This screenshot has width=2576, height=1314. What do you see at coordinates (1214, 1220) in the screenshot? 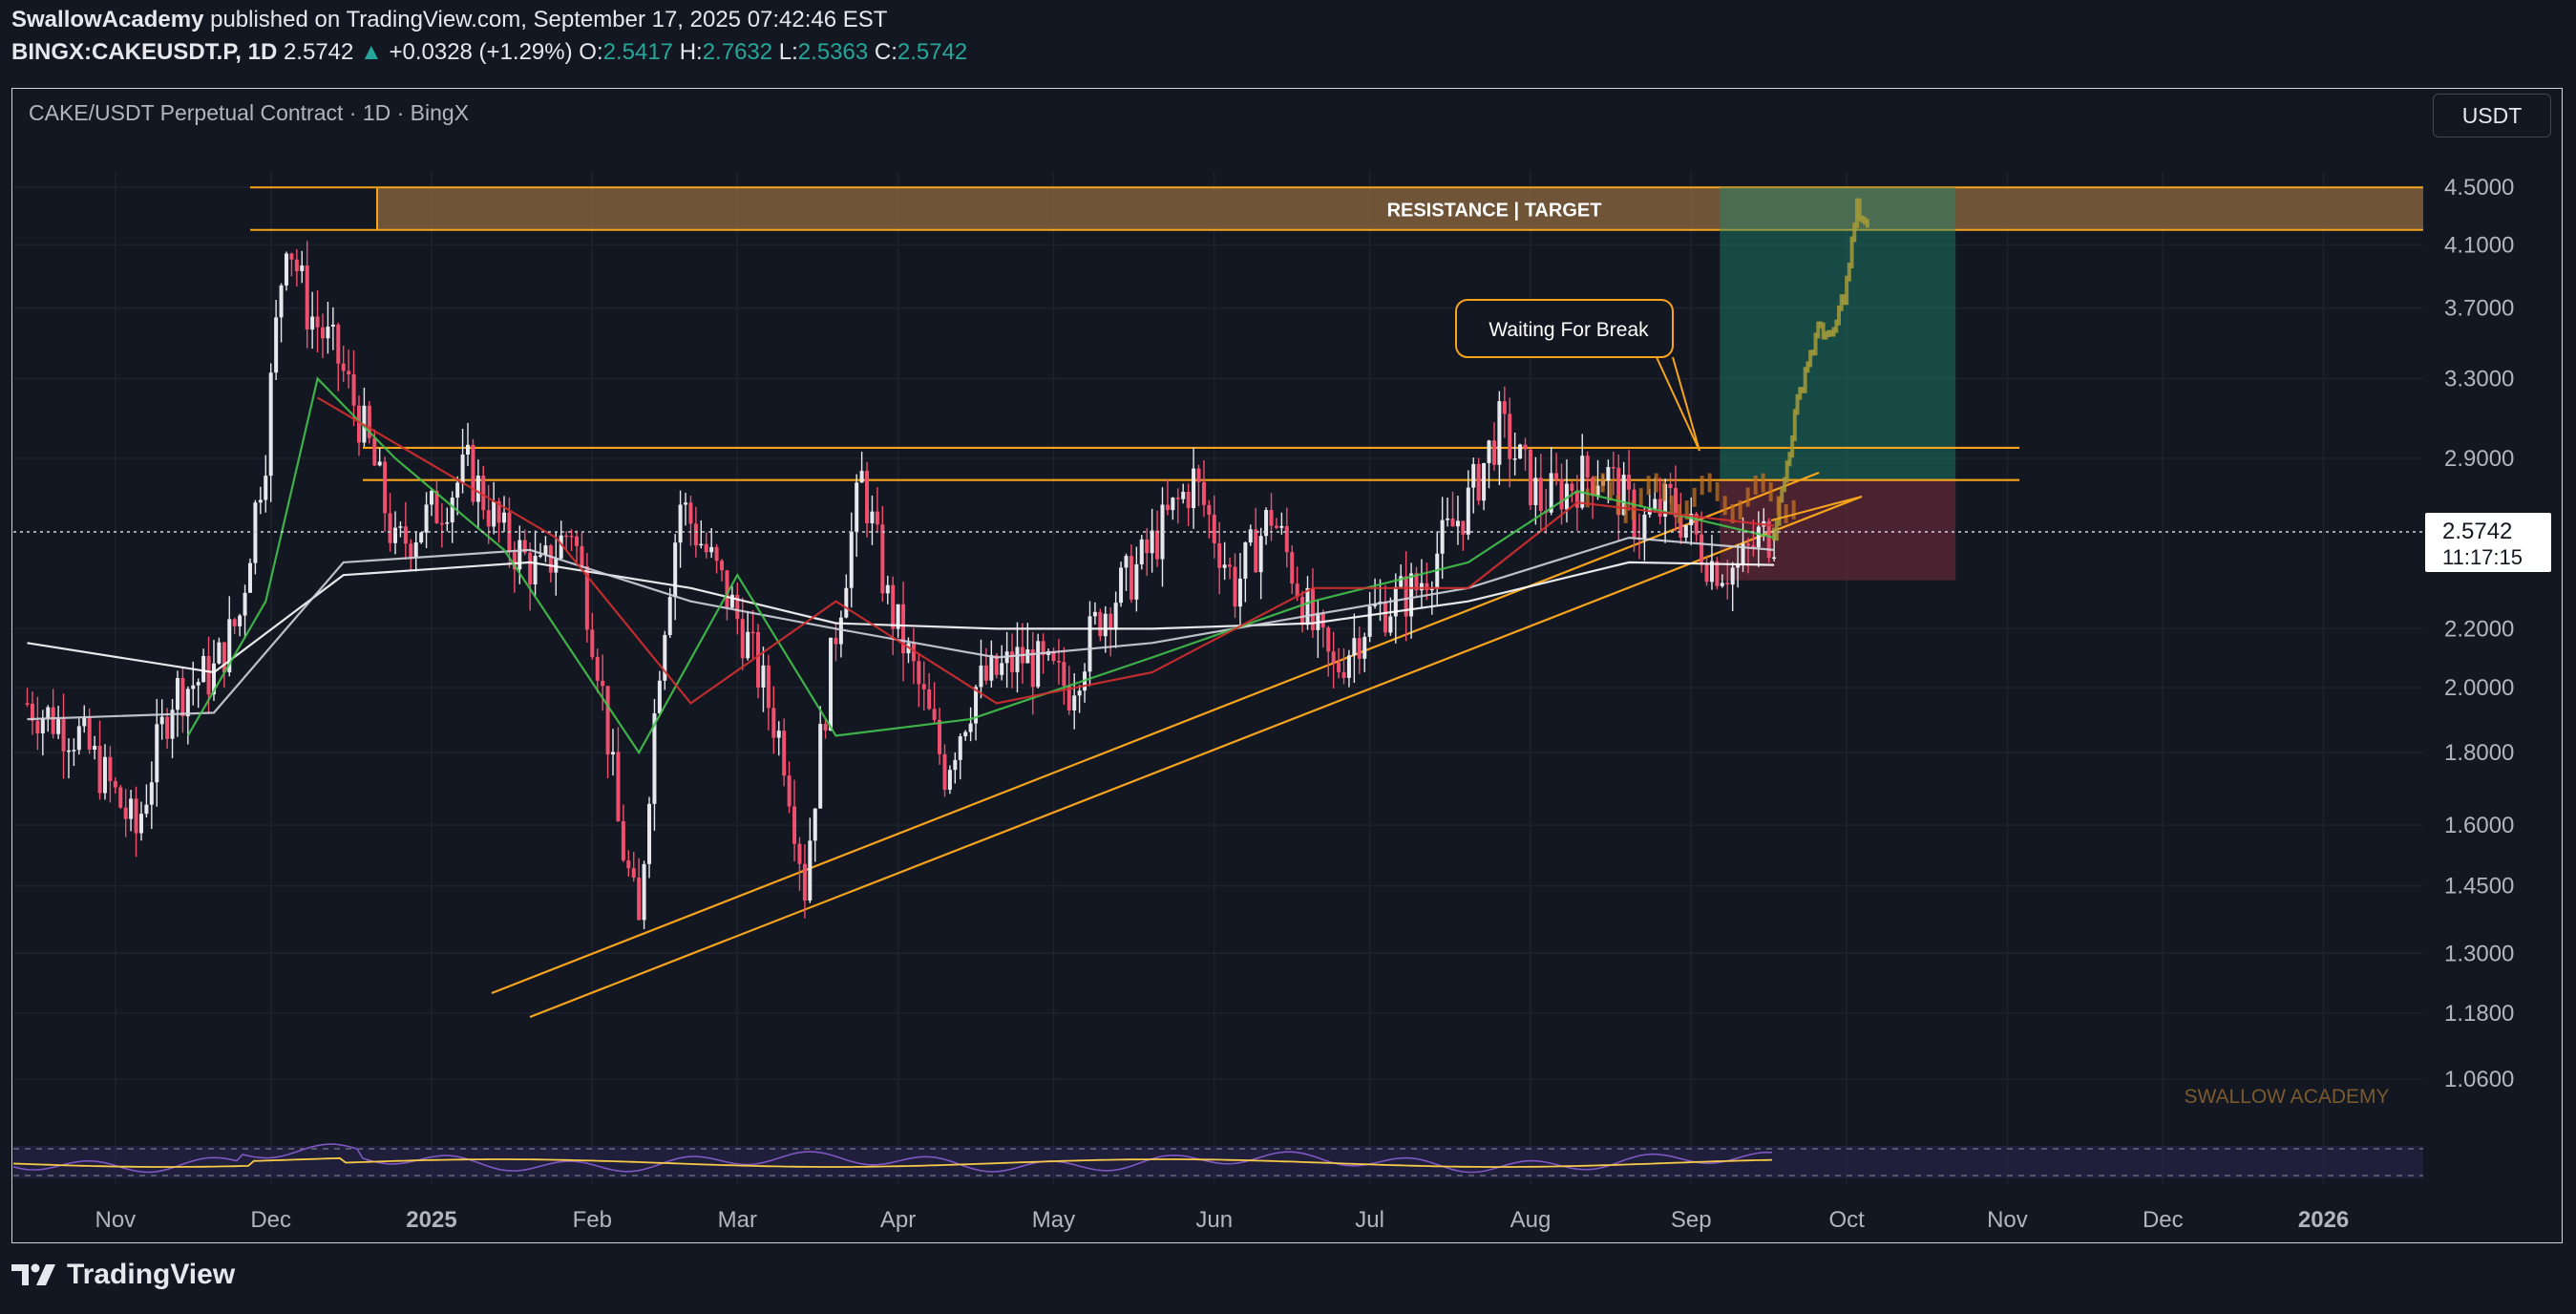
I see `time-tick-label: Jun` at bounding box center [1214, 1220].